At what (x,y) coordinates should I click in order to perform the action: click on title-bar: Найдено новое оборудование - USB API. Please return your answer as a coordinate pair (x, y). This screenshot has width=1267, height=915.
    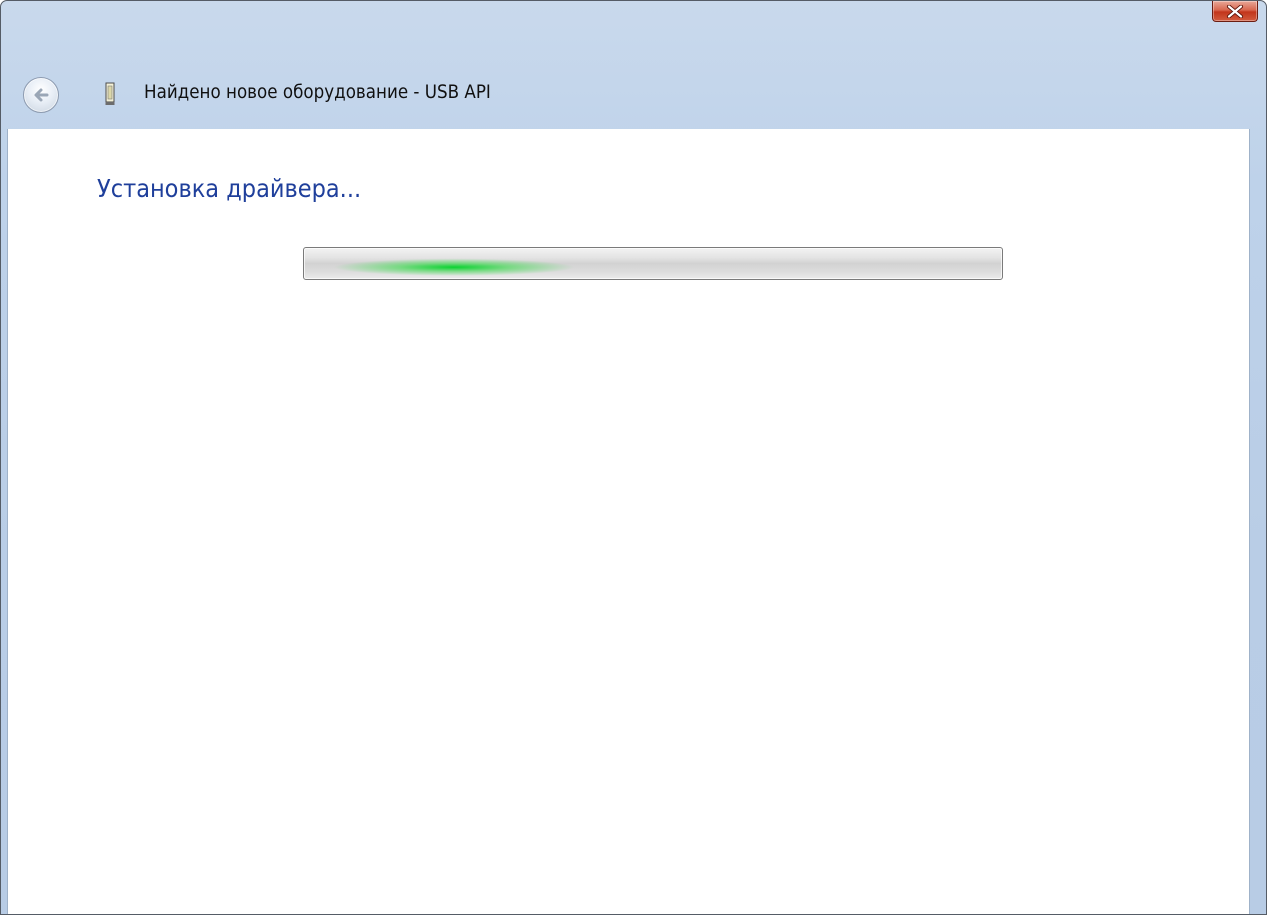
    Looking at the image, I should click on (633, 65).